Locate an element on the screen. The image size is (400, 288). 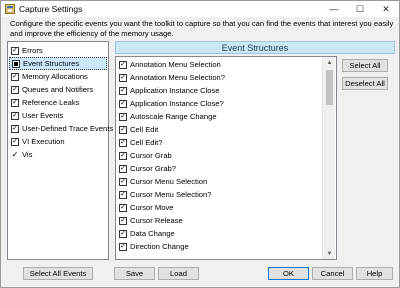
category-item-vi-execution: ✓ VI Execution is located at coordinates (58, 141).